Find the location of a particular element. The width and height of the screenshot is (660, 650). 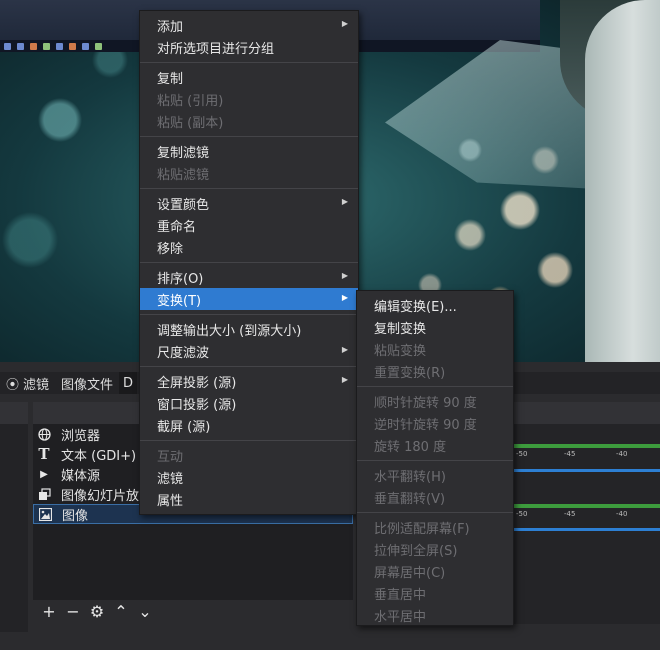

menu-item: 变换(T) ▶ is located at coordinates (249, 299).